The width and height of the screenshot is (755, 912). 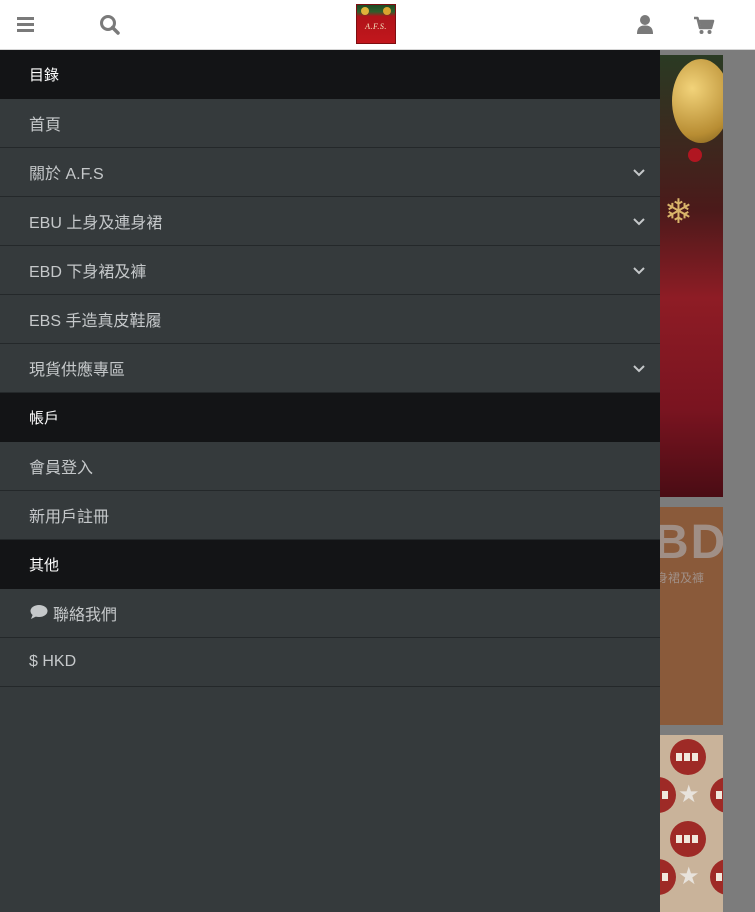 What do you see at coordinates (88, 272) in the screenshot?
I see `menu-item-label: EBD 下身裙及褲` at bounding box center [88, 272].